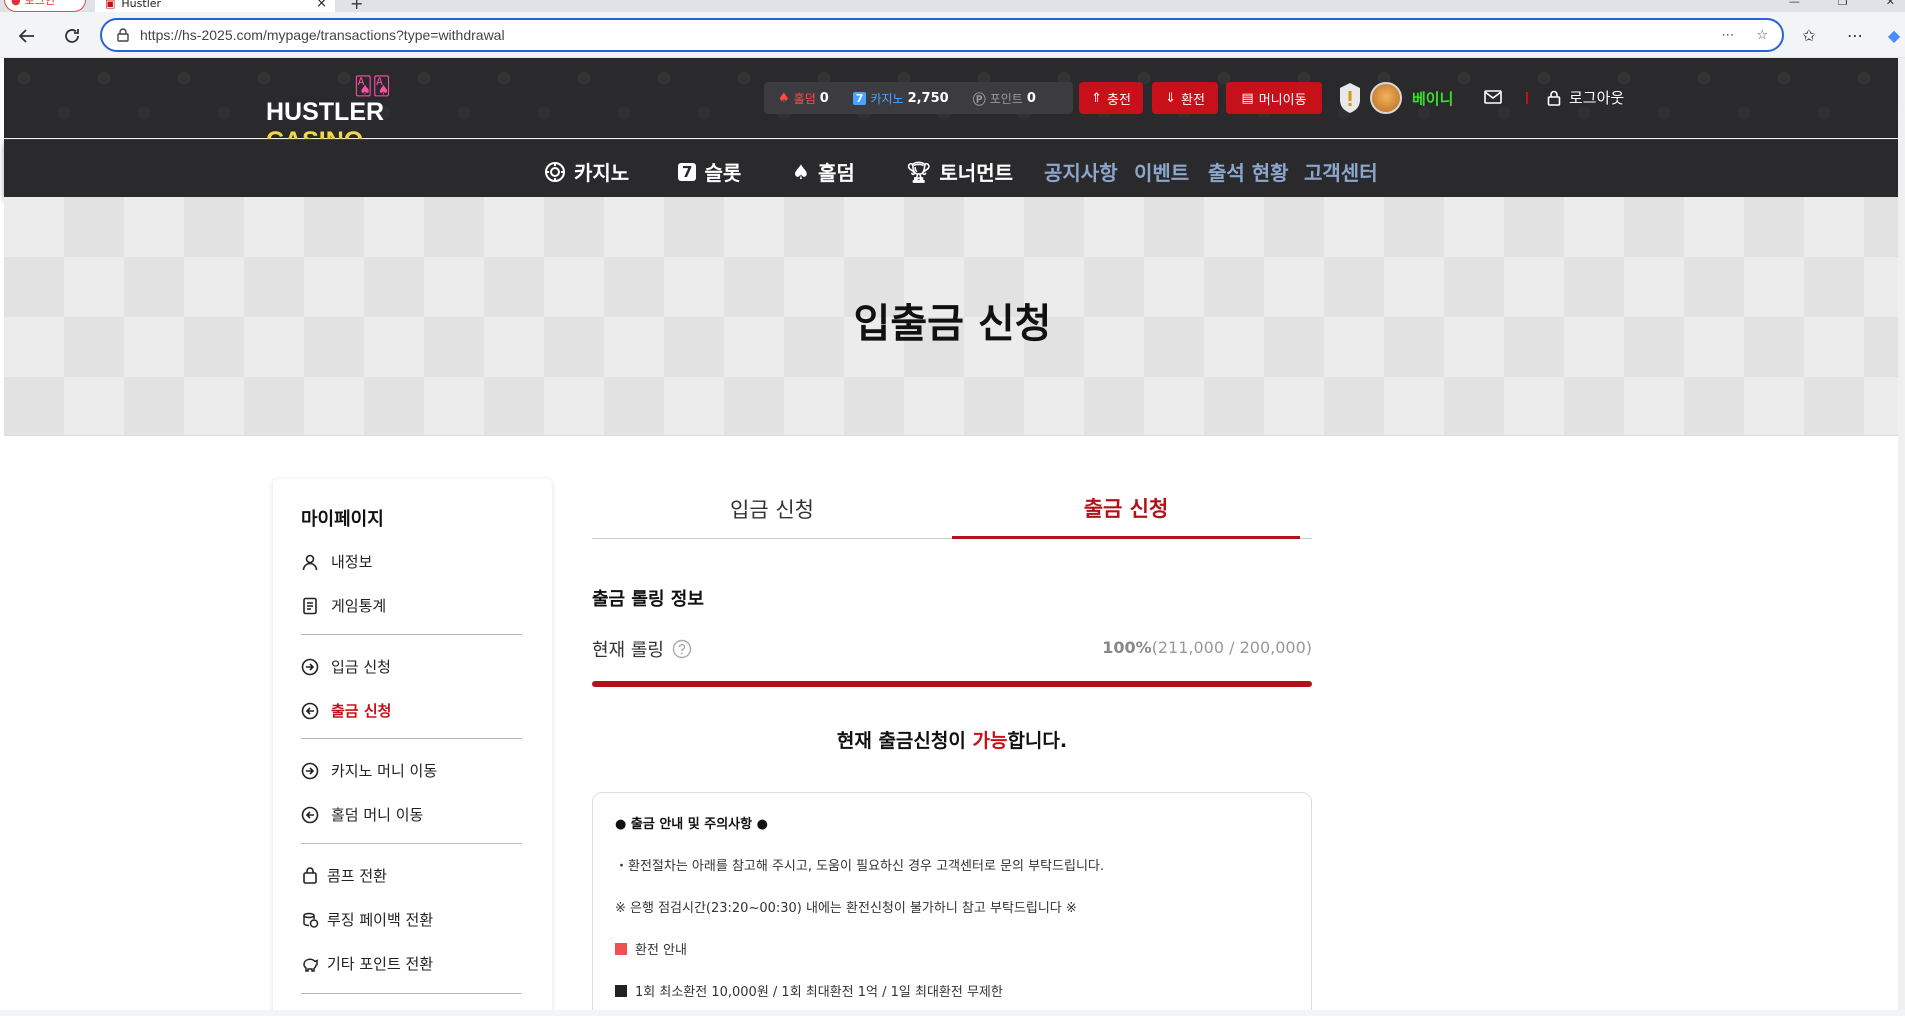 This screenshot has width=1905, height=1016. Describe the element at coordinates (356, 6) in the screenshot. I see `new-tab-icon: +` at that location.